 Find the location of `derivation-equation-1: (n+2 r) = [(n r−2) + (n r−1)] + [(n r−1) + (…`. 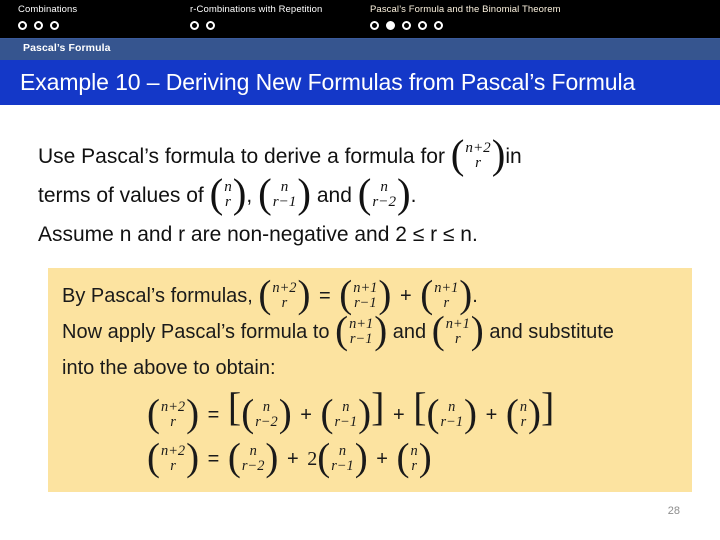

derivation-equation-1: (n+2 r) = [(n r−2) + (n r−1)] + [(n r−1) + (… is located at coordinates (412, 411).